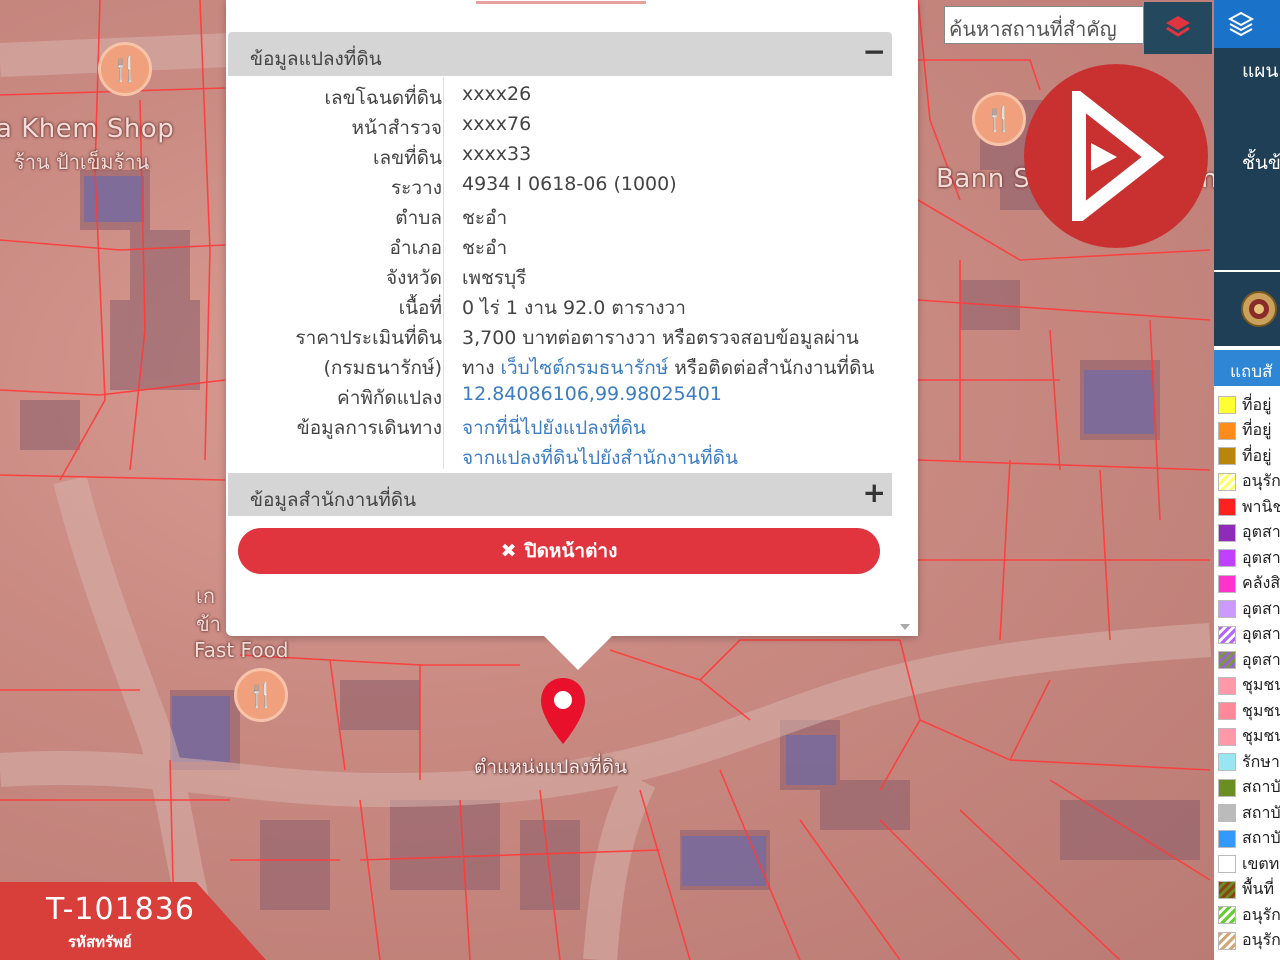 This screenshot has width=1280, height=960. I want to click on panel-text: แผน, so click(1260, 71).